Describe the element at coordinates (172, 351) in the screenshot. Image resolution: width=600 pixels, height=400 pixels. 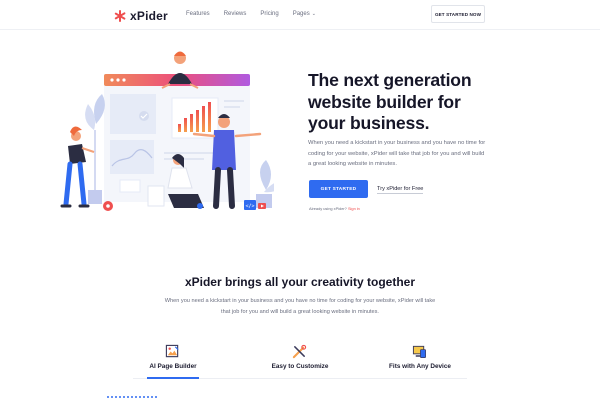
I see `image-edit-icon` at that location.